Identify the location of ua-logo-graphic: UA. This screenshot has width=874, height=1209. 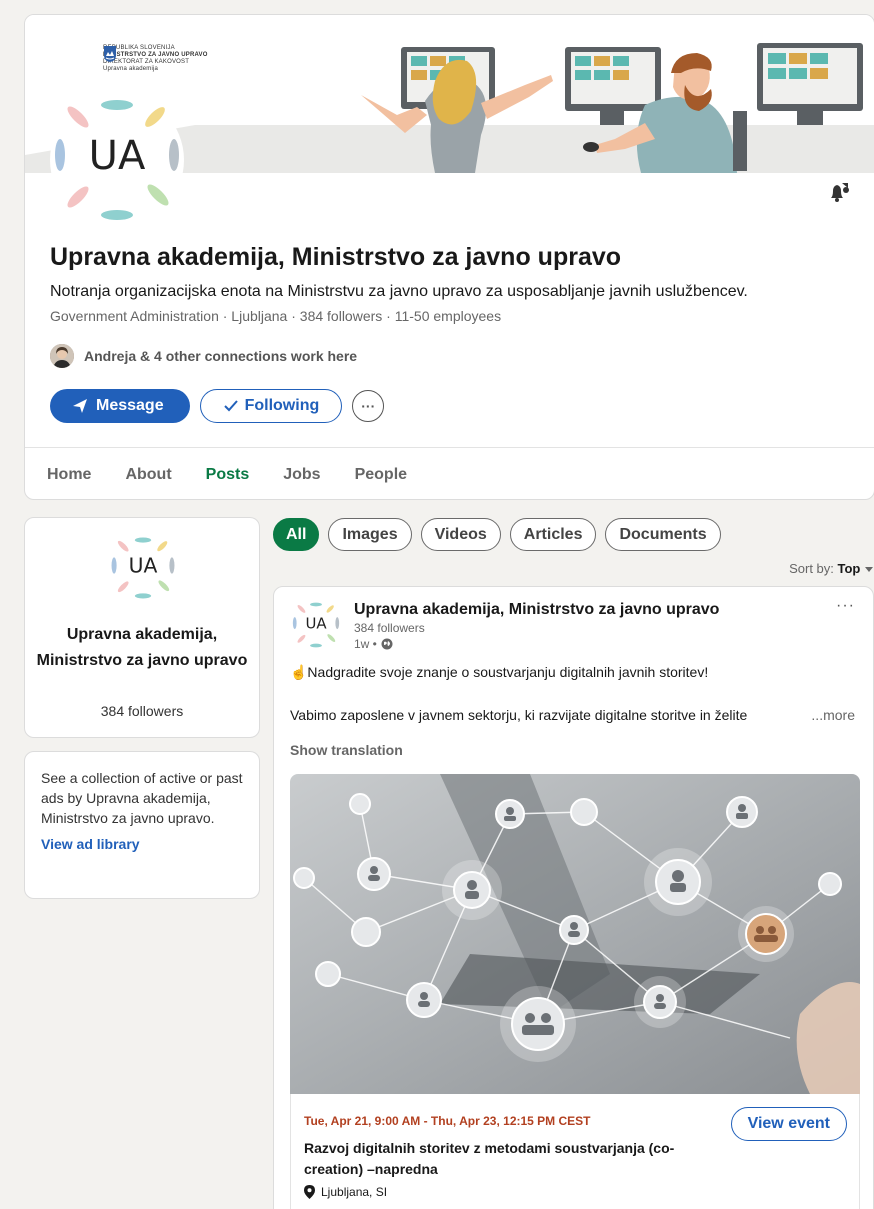
(117, 160).